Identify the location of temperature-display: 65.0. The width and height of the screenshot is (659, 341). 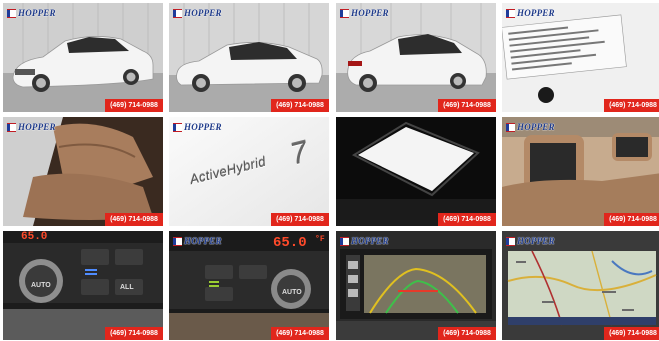
(34, 237).